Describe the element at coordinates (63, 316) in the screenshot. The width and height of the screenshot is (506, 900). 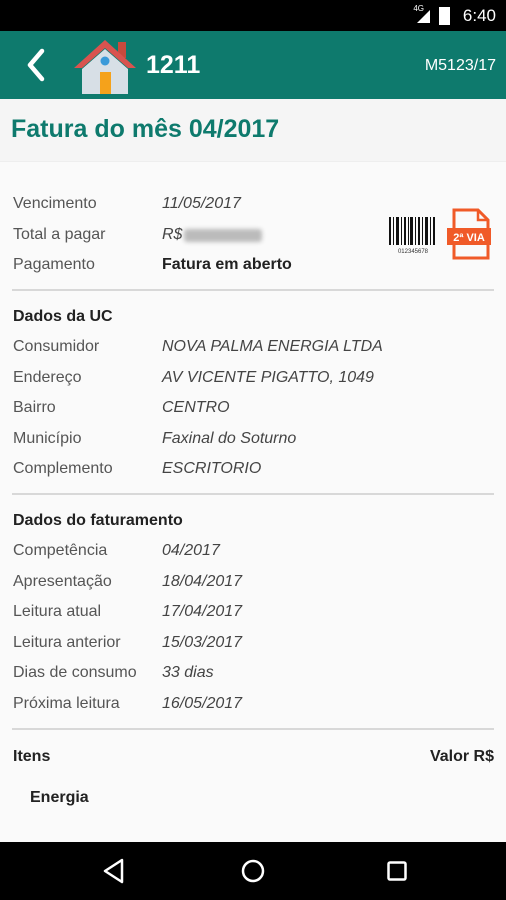
I see `uc-section-title: Dados da UC` at that location.